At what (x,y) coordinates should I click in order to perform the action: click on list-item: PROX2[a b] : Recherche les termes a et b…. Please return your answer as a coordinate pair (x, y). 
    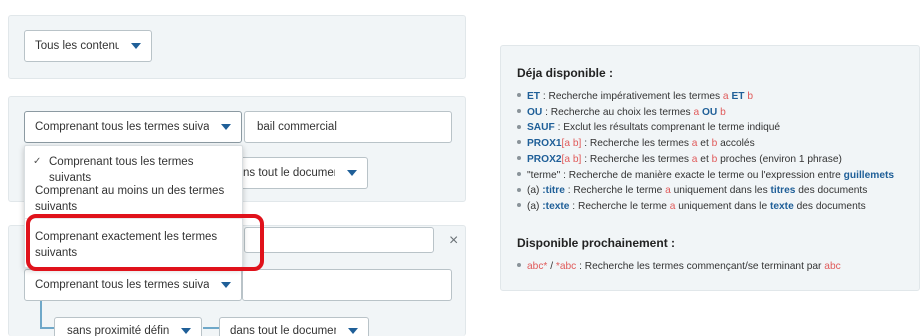
    Looking at the image, I should click on (705, 160).